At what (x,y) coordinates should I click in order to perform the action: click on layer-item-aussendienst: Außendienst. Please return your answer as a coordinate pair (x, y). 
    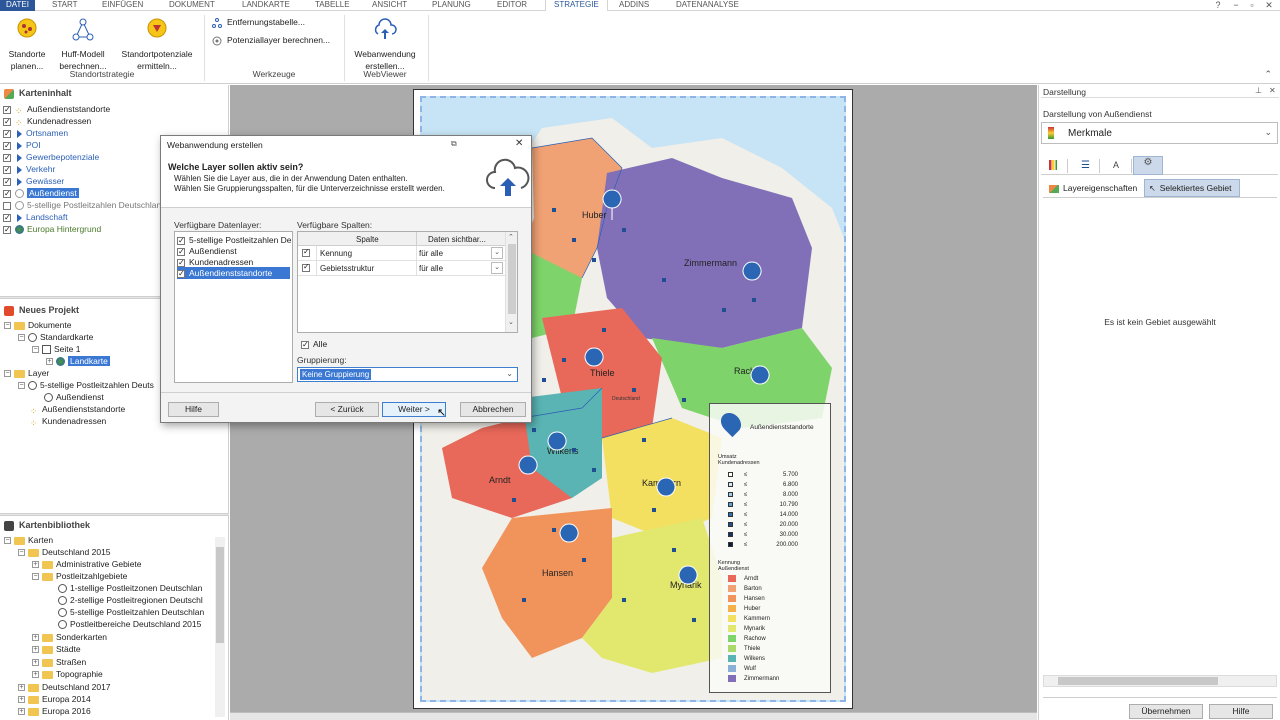
    Looking at the image, I should click on (41, 193).